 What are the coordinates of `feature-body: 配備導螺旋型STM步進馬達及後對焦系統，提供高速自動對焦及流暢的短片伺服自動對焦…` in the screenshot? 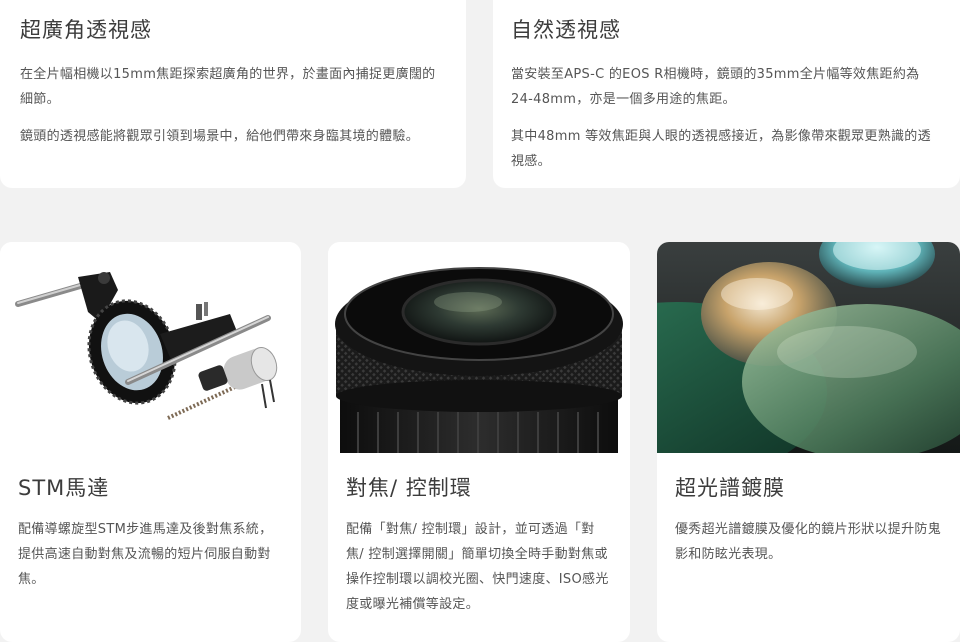 It's located at (145, 554).